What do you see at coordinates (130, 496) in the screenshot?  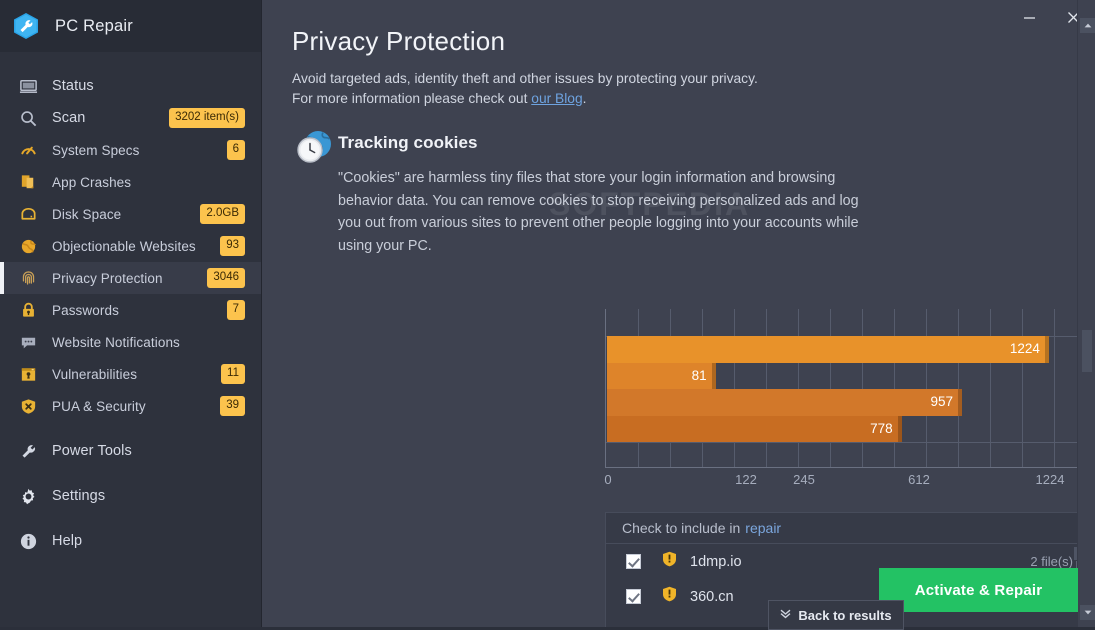 I see `sidebar-item-settings: Settings` at bounding box center [130, 496].